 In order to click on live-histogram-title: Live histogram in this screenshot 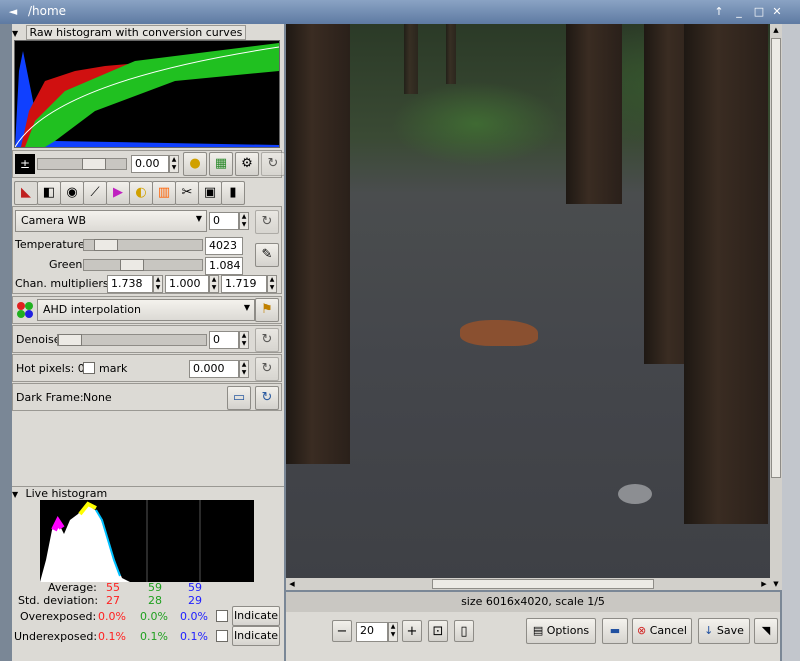, I will do `click(66, 493)`.